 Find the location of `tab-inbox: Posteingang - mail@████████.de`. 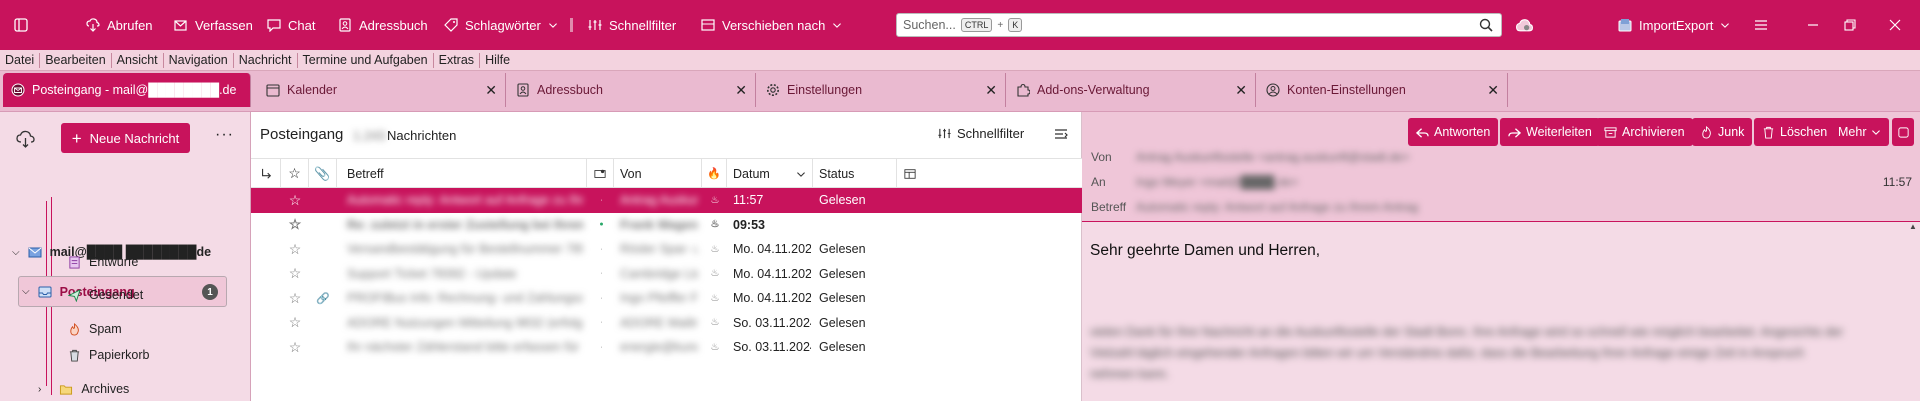

tab-inbox: Posteingang - mail@████████.de is located at coordinates (127, 90).